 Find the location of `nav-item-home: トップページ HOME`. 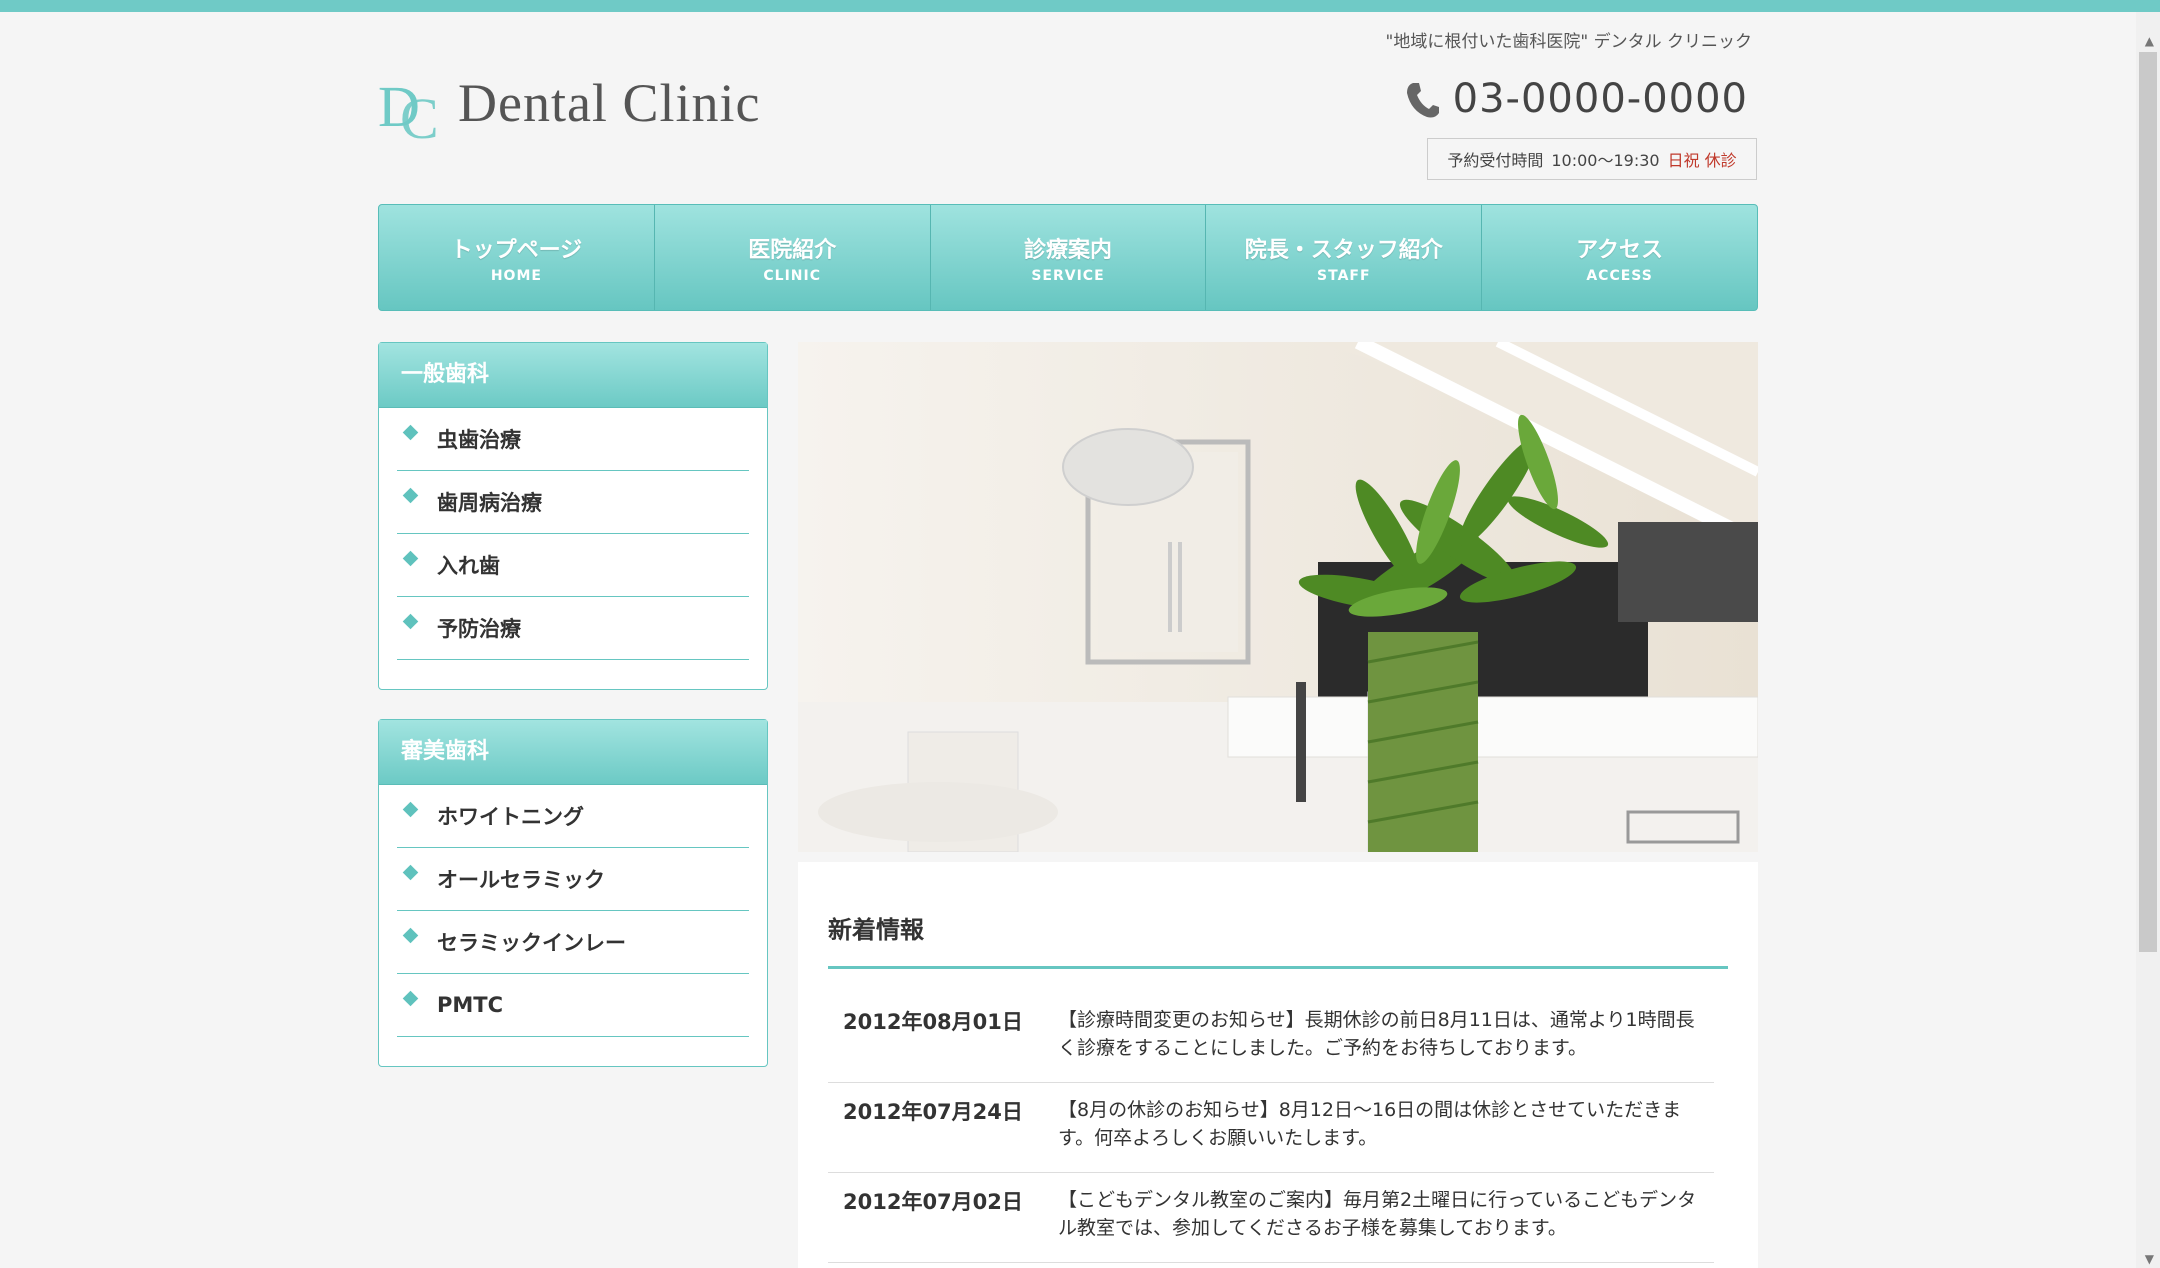

nav-item-home: トップページ HOME is located at coordinates (516, 257).